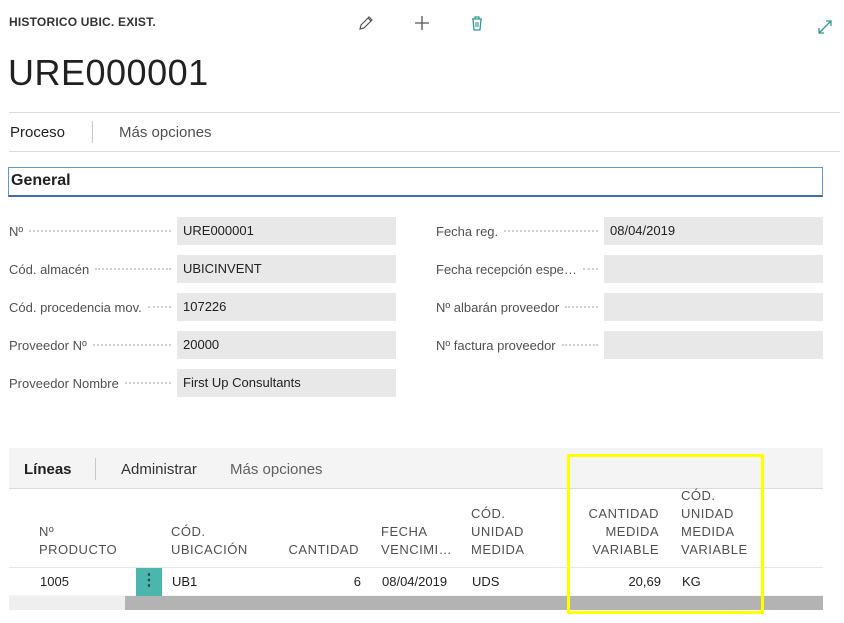 The image size is (844, 623). What do you see at coordinates (420, 132) in the screenshot?
I see `action-bar: Proceso Más opciones` at bounding box center [420, 132].